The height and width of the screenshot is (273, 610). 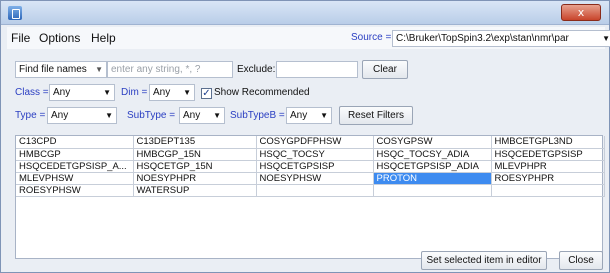 What do you see at coordinates (315, 142) in the screenshot?
I see `grid-cell: COSYGPDFPHSW` at bounding box center [315, 142].